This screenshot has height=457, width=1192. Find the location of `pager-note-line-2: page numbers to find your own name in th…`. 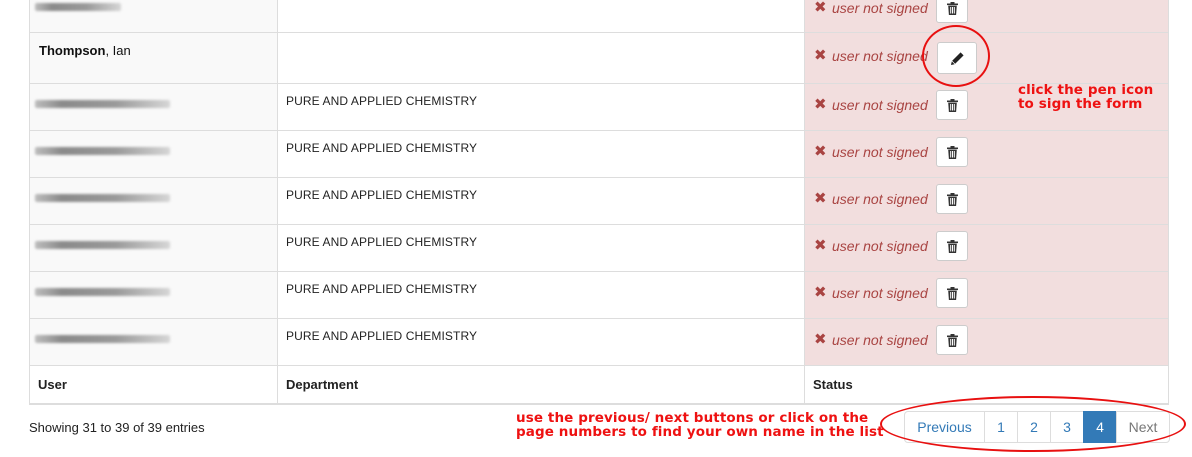

pager-note-line-2: page numbers to find your own name in th… is located at coordinates (700, 432).